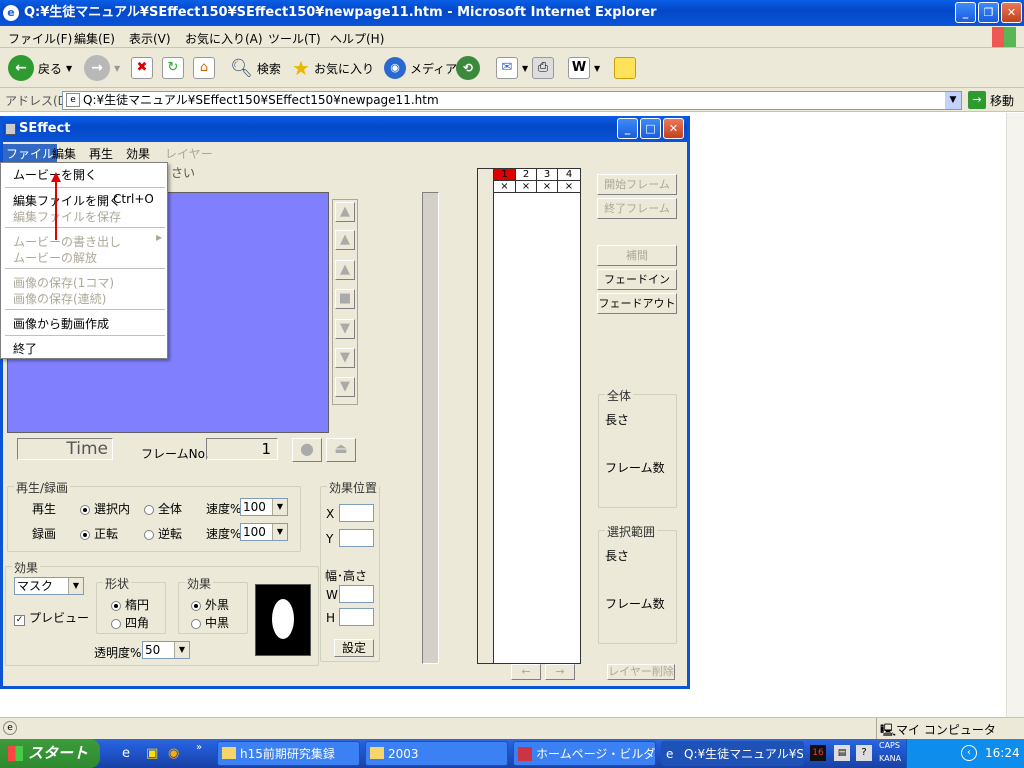 This screenshot has width=1024, height=768. What do you see at coordinates (130, 622) in the screenshot?
I see `square-radio: 四角` at bounding box center [130, 622].